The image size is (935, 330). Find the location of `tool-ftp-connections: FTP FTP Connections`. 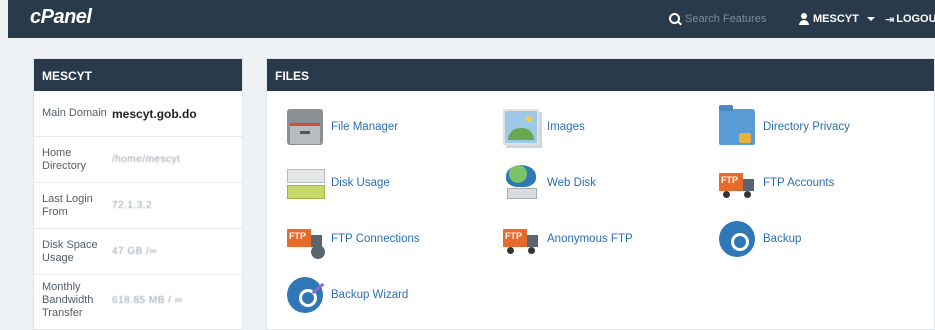

tool-ftp-connections: FTP FTP Connections is located at coordinates (353, 239).